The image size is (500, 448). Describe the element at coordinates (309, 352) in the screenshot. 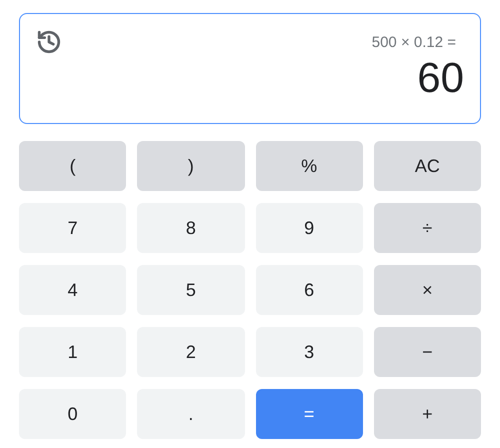

I see `calculator-key: 3` at that location.